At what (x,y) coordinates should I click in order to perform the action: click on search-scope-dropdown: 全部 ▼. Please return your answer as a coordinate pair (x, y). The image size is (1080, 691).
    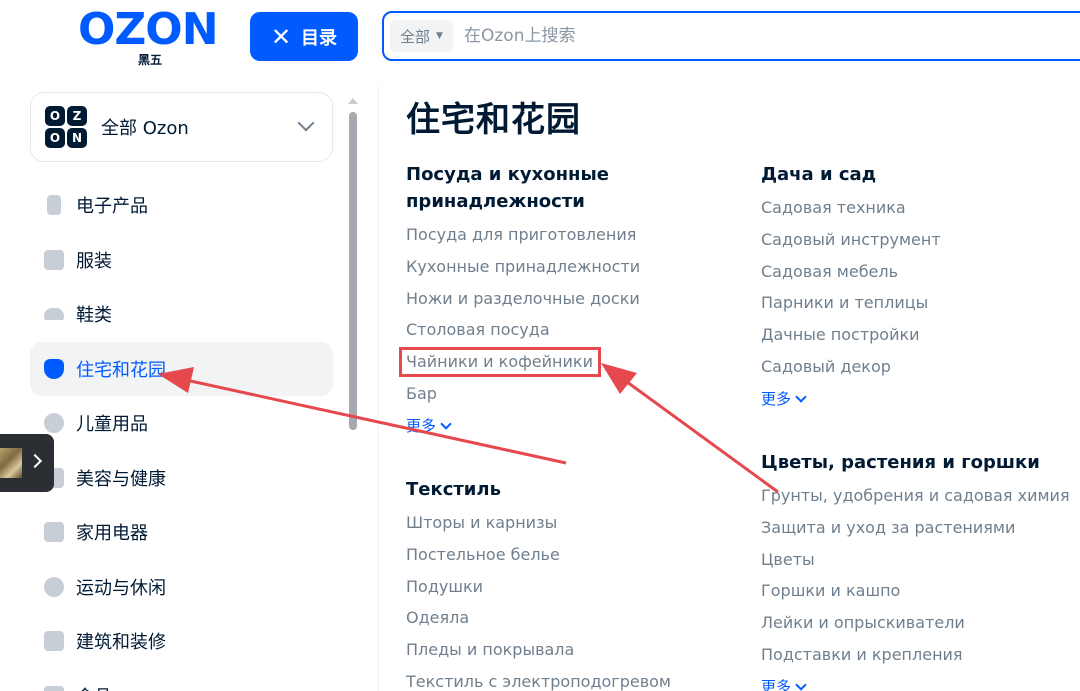
    Looking at the image, I should click on (421, 36).